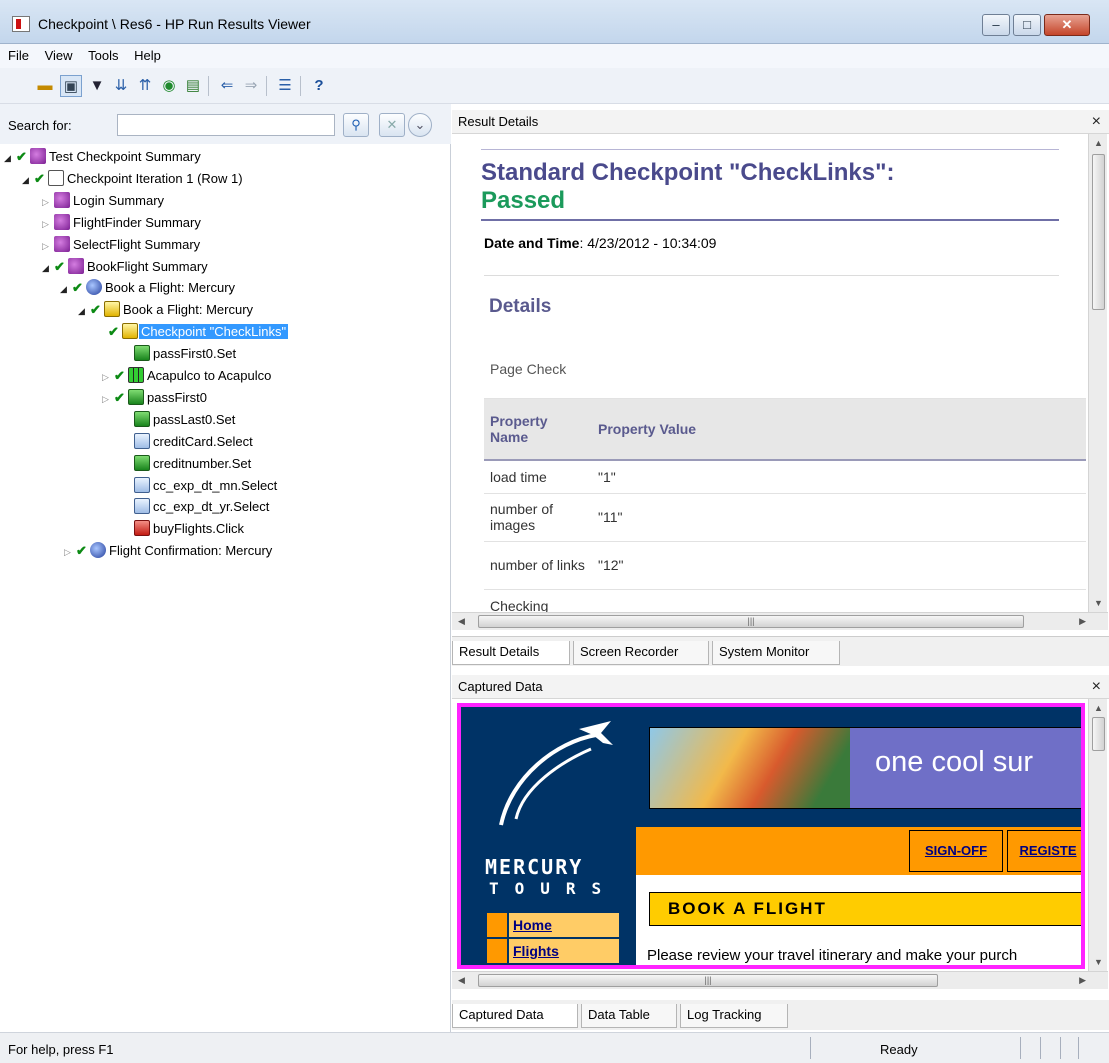 The width and height of the screenshot is (1109, 1063). What do you see at coordinates (193, 86) in the screenshot?
I see `export-icon: ▤` at bounding box center [193, 86].